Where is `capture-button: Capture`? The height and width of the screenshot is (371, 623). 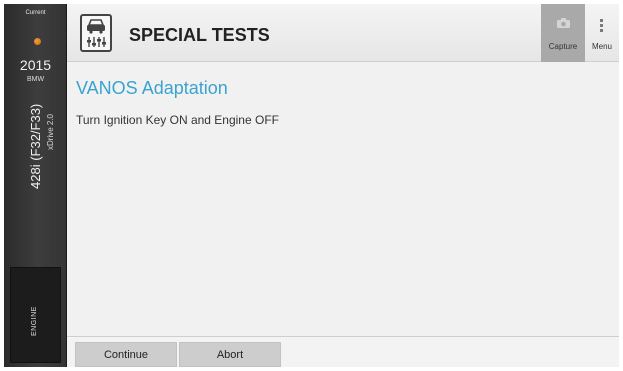 capture-button: Capture is located at coordinates (563, 33).